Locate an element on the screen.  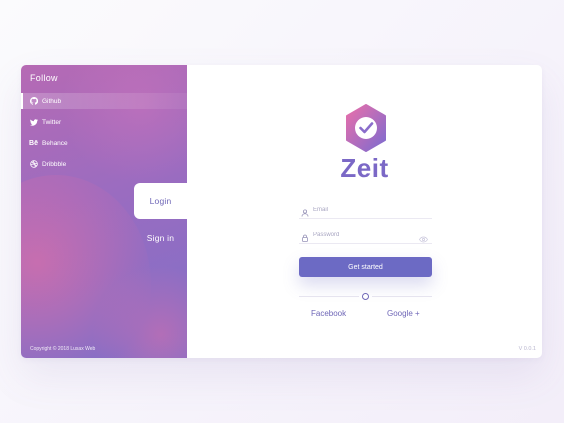
user-icon is located at coordinates (305, 210).